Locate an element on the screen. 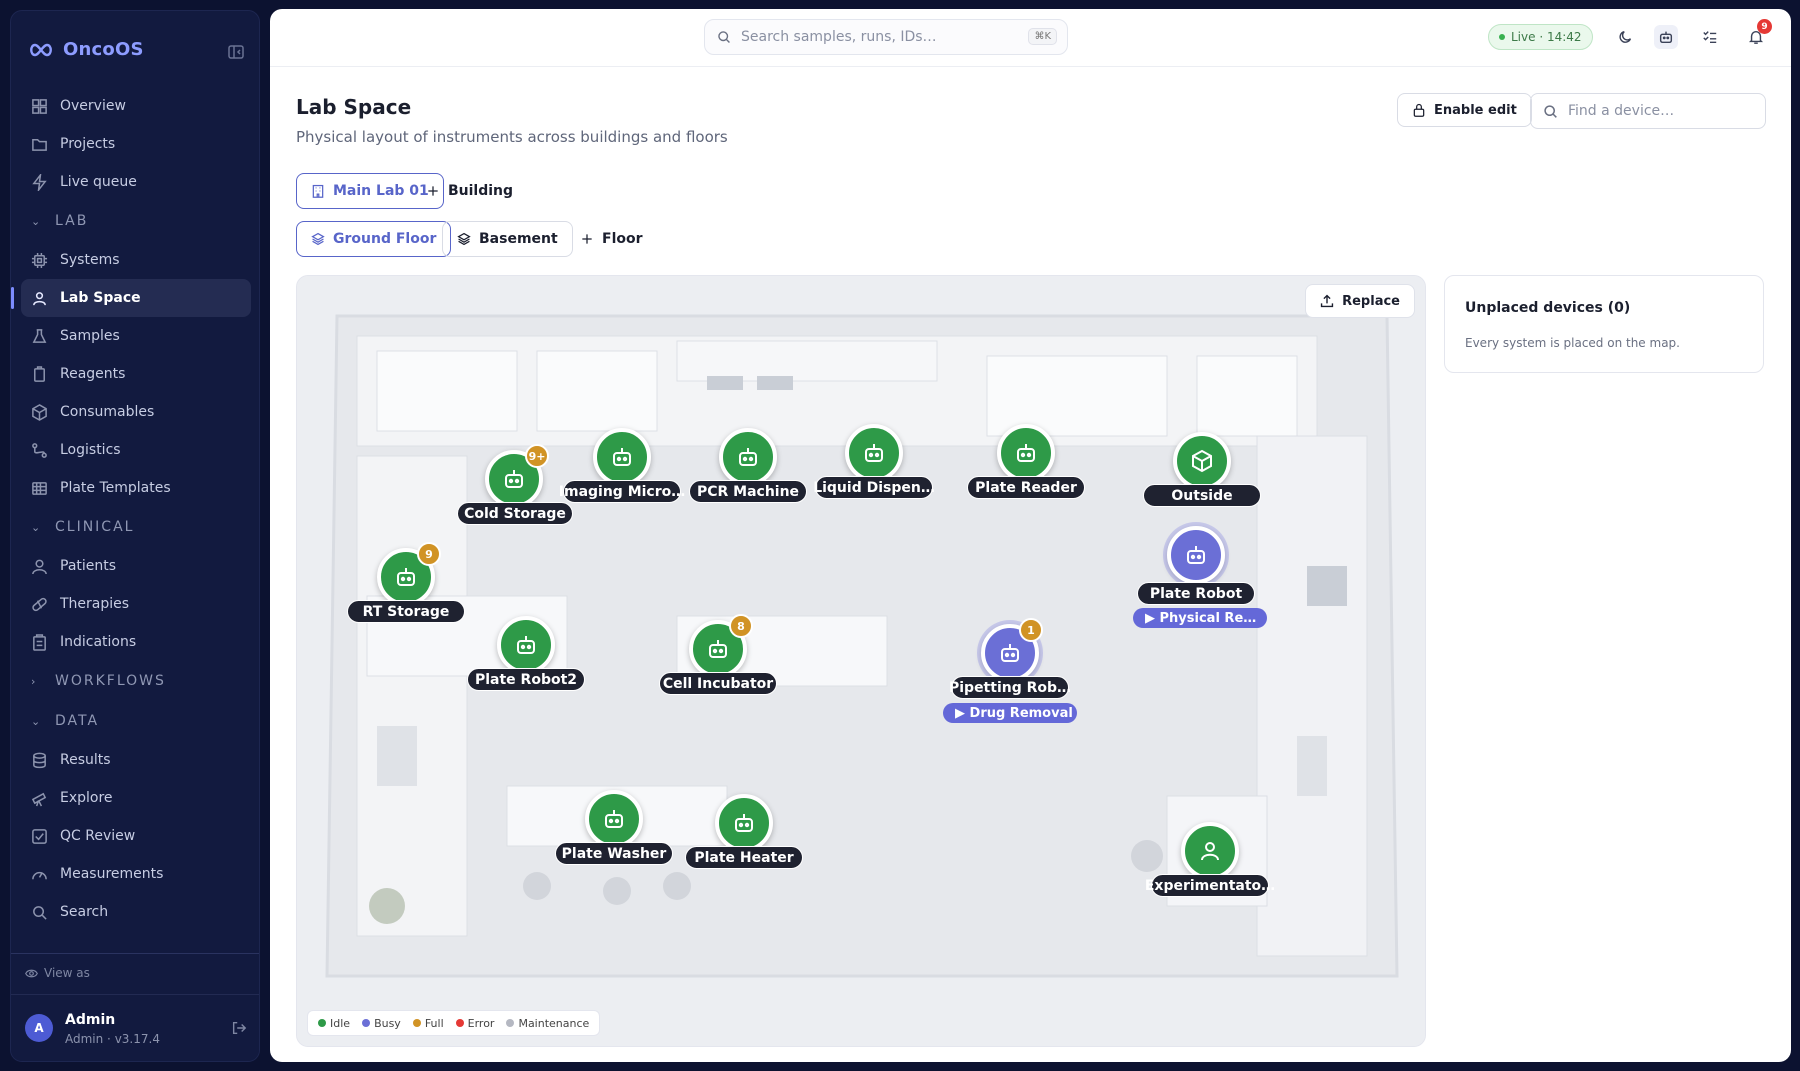  logout-icon is located at coordinates (239, 1028).